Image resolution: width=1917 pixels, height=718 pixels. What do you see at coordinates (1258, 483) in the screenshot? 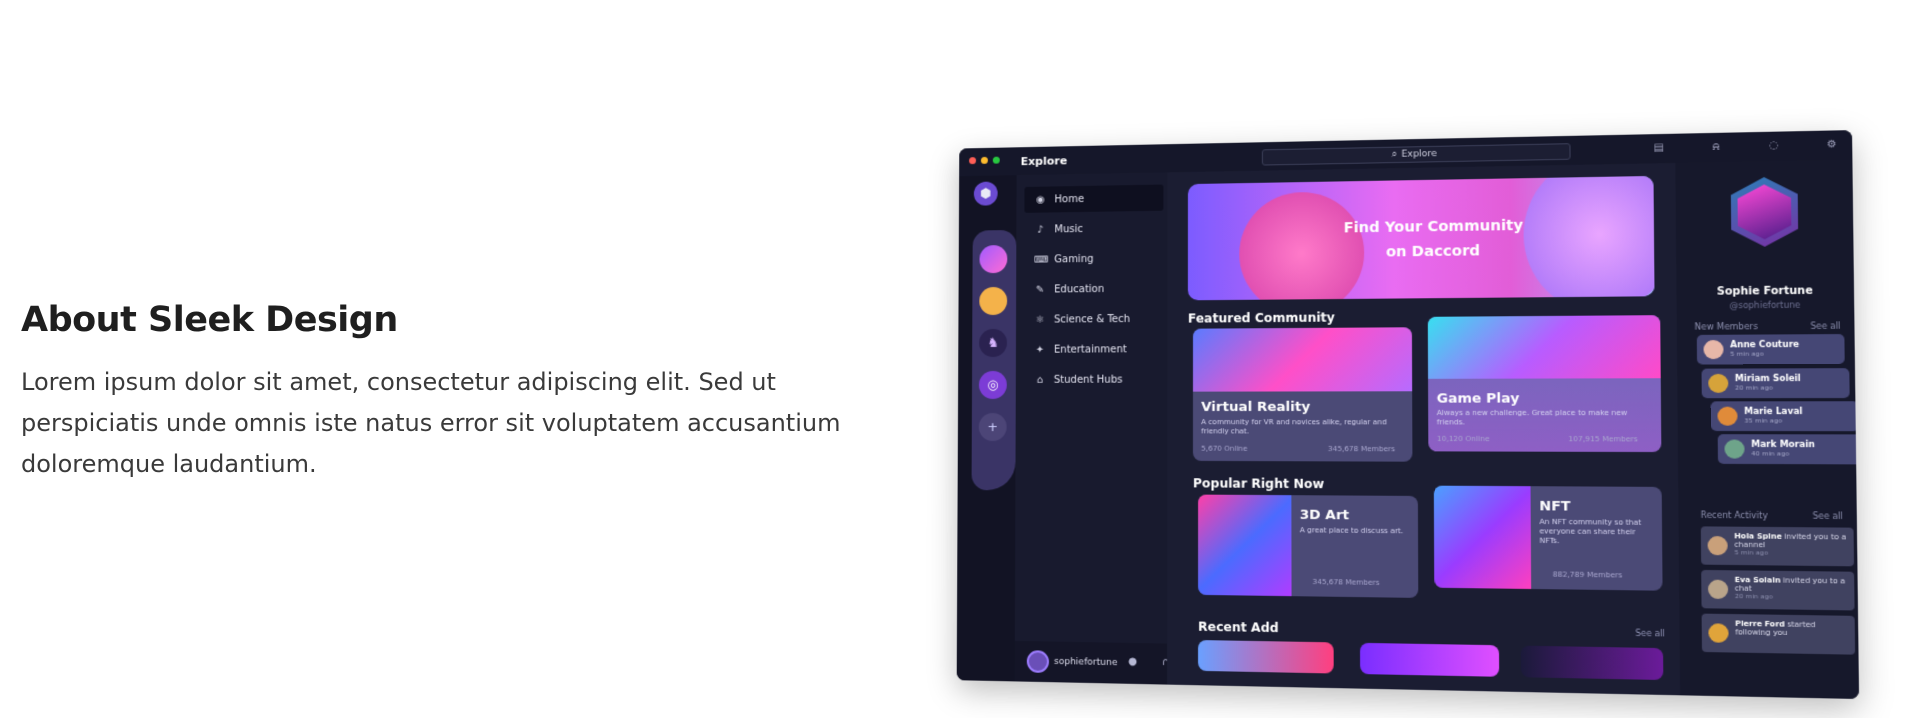
I see `popular-title: Popular Right Now` at bounding box center [1258, 483].